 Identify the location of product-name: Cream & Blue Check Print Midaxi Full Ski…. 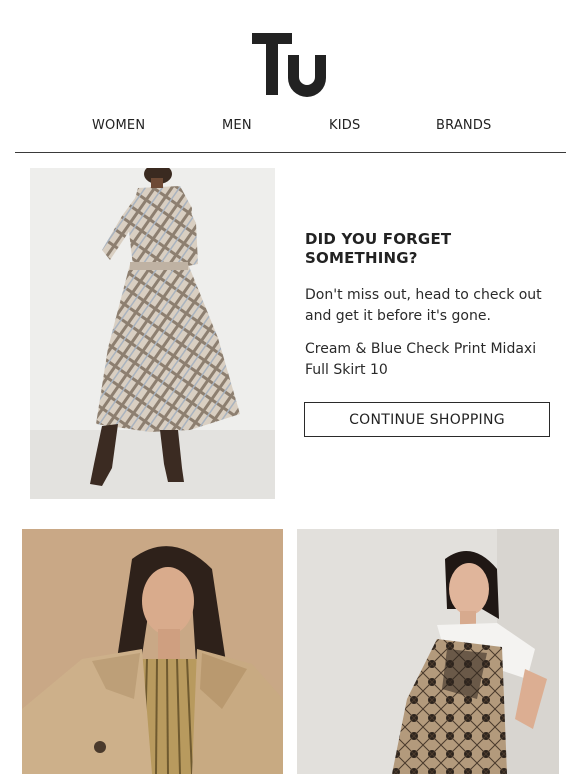
(430, 360).